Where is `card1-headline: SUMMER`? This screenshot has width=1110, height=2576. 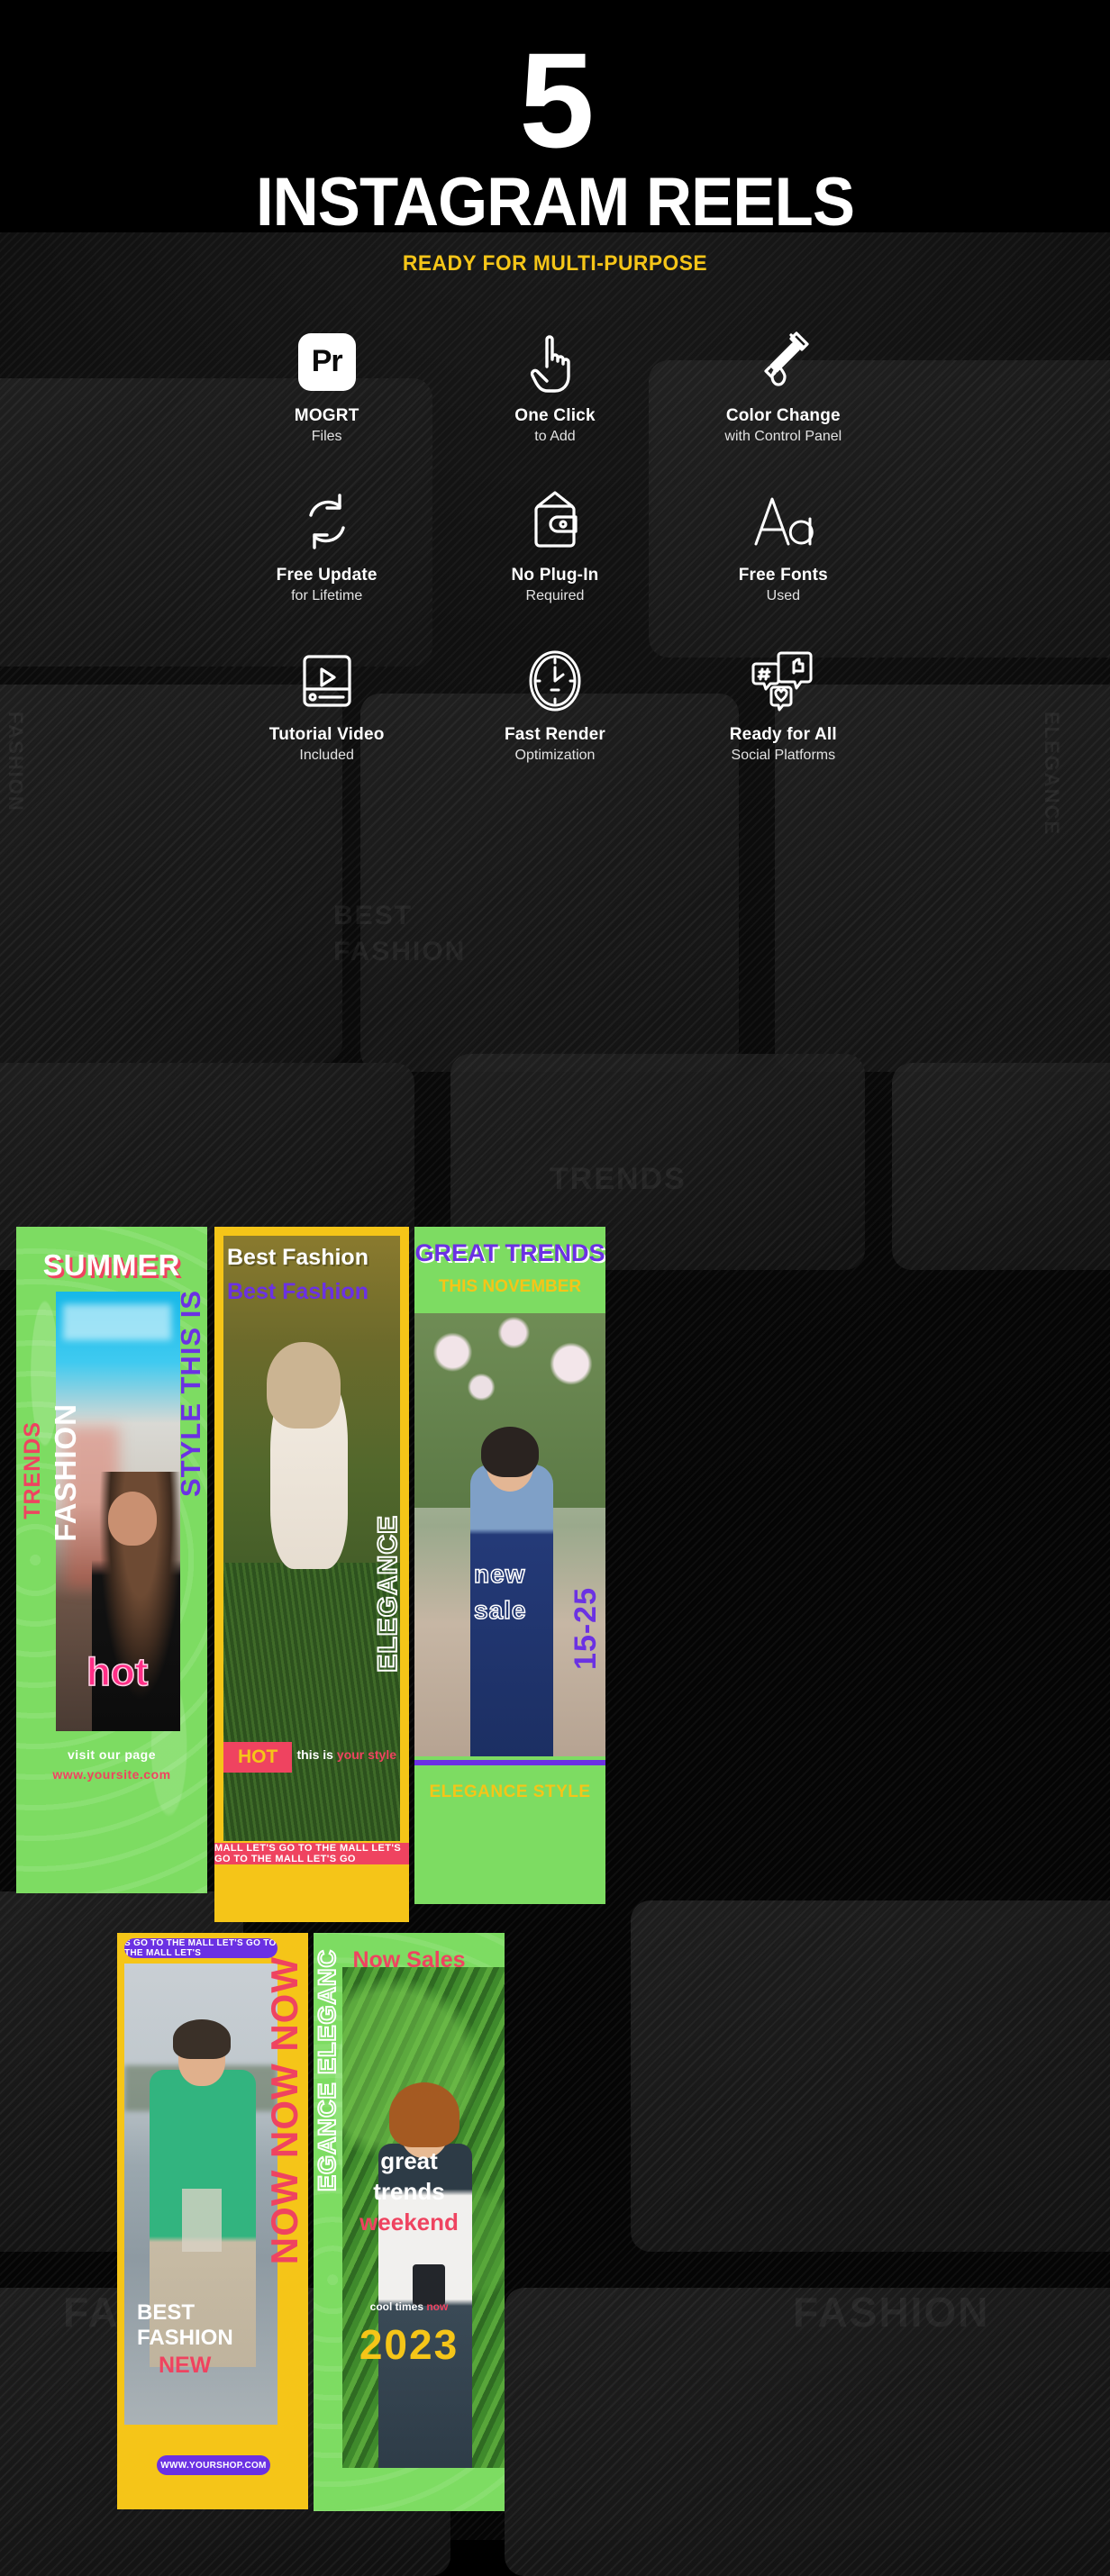 card1-headline: SUMMER is located at coordinates (111, 1265).